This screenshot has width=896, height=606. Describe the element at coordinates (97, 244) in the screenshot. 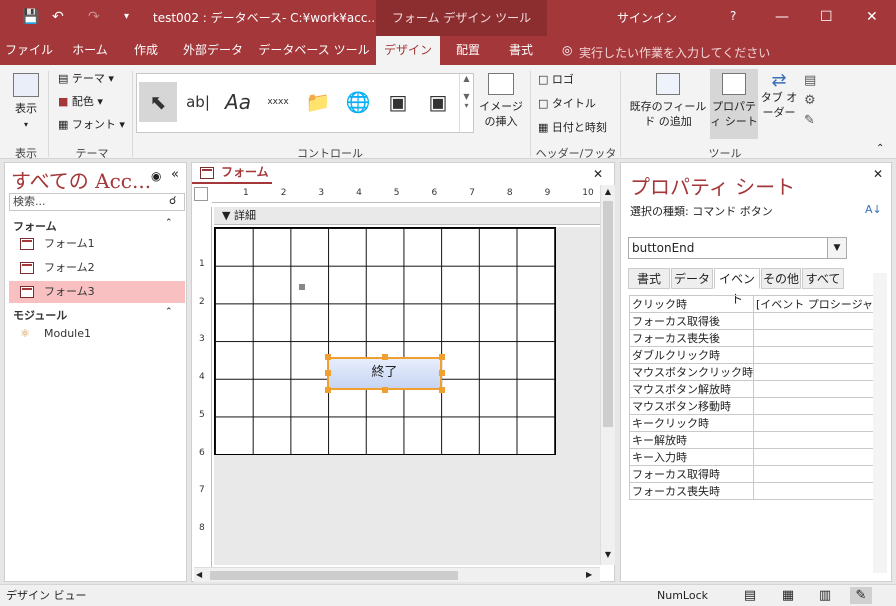

I see `nav-item-form1: フォーム1` at that location.